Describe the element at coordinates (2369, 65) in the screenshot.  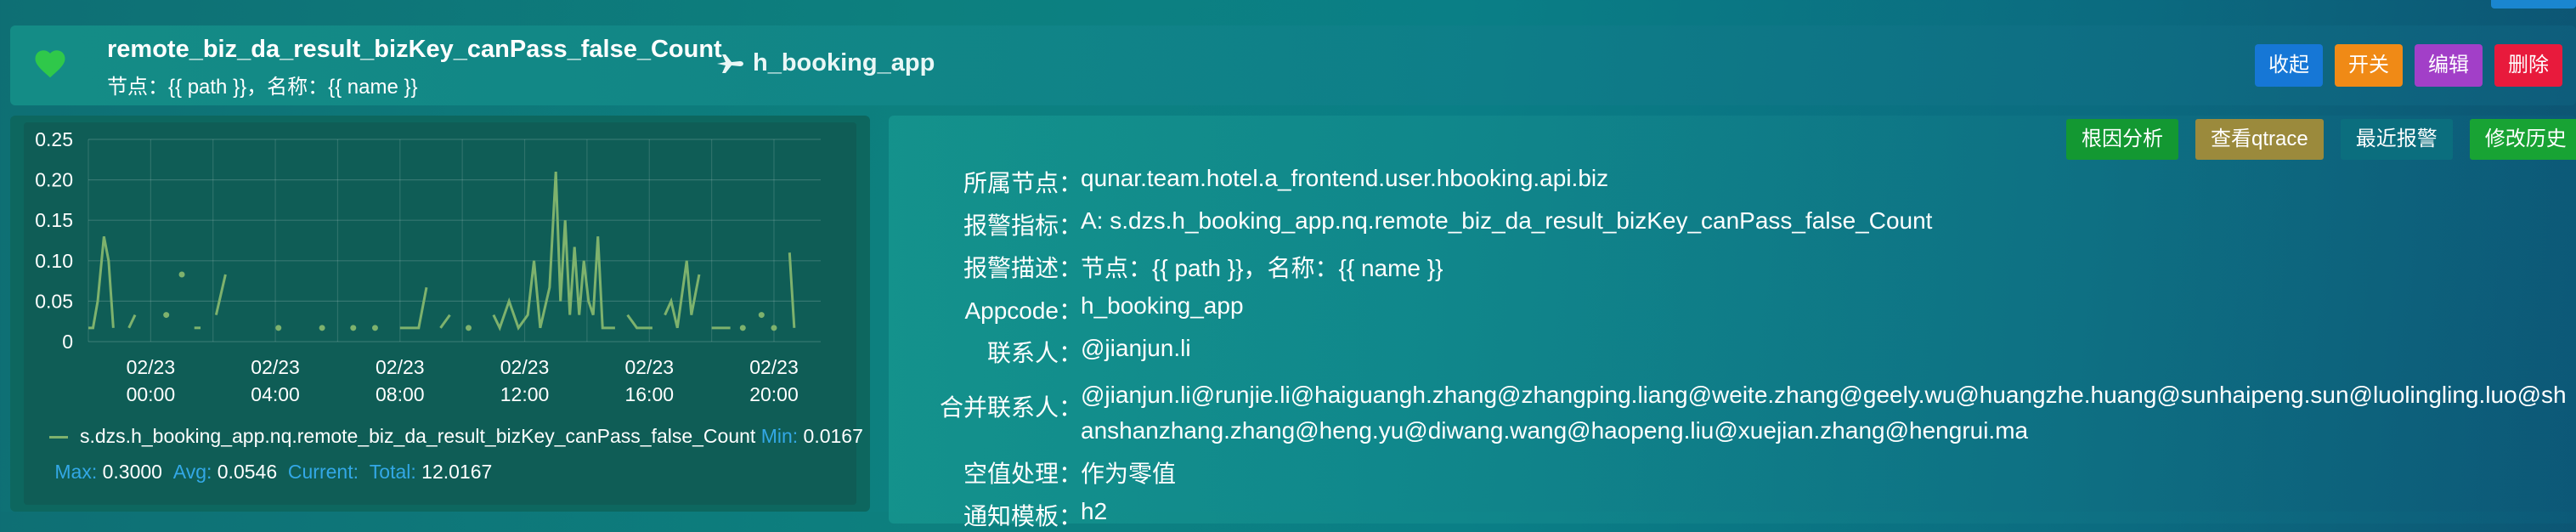
I see `toggle-button: 开关` at that location.